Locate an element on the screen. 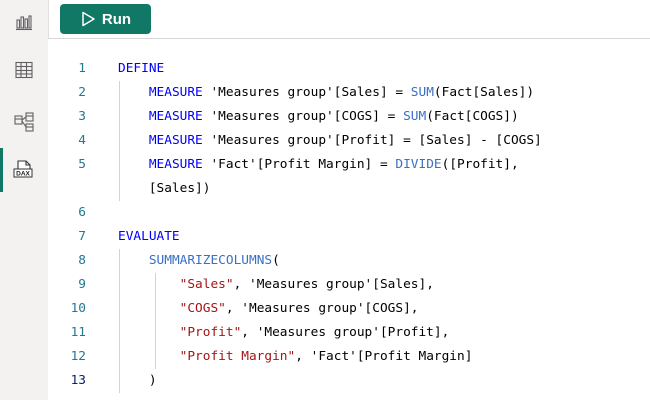  code-text: "Profit Margin", 'Fact'[Profit Margin] is located at coordinates (295, 357).